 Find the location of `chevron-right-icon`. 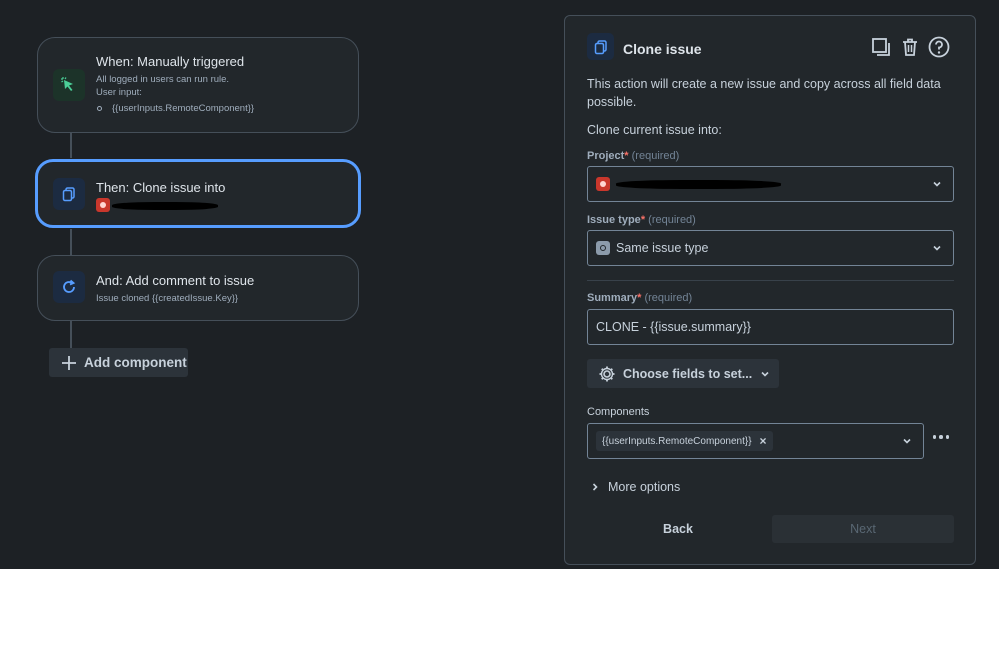

chevron-right-icon is located at coordinates (595, 487).